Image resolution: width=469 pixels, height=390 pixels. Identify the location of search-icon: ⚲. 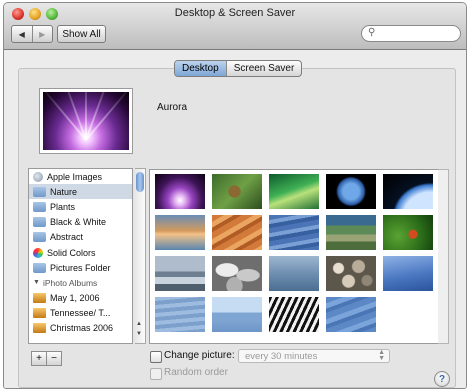
(372, 32).